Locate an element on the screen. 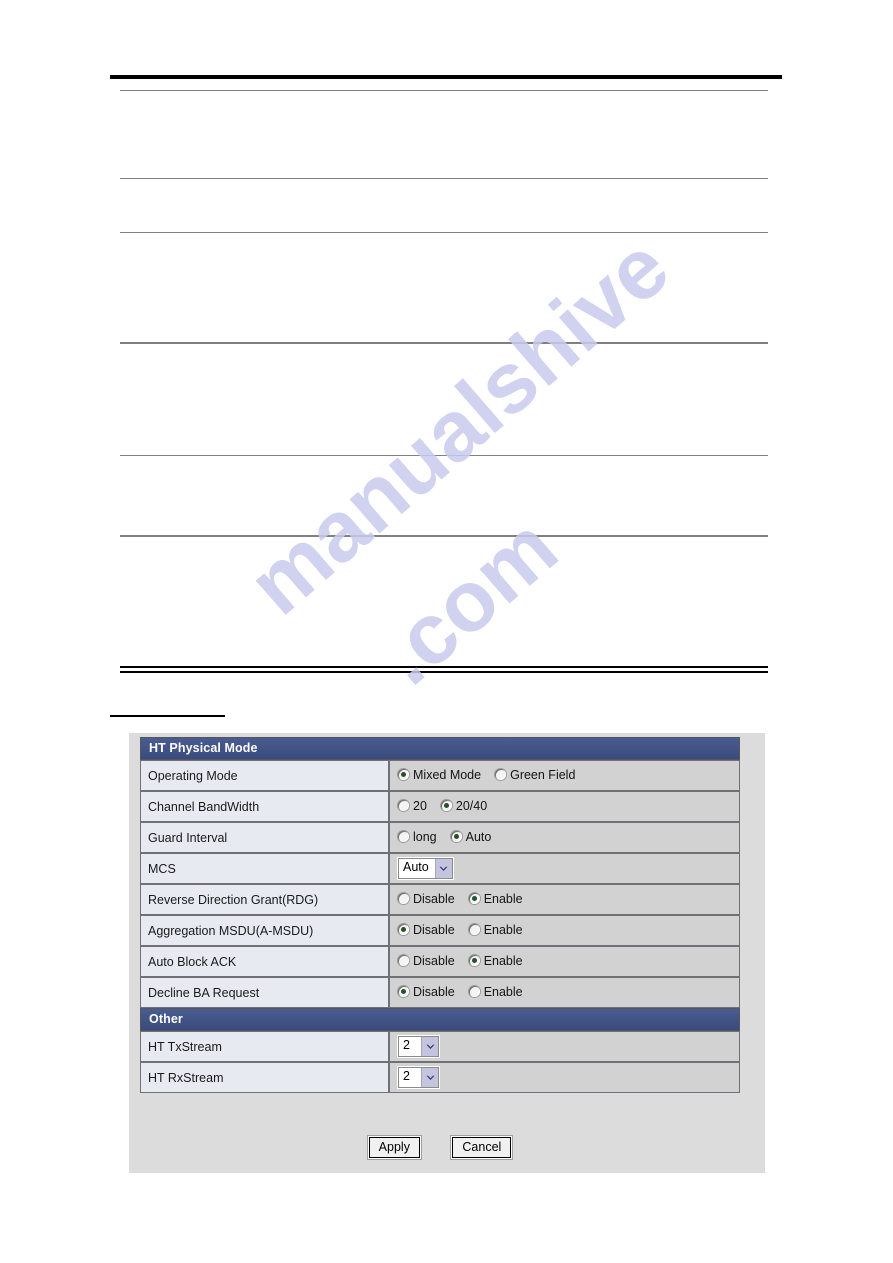 This screenshot has height=1263, width=893. row-value-aggregation-msdu-a-msdu: Disable Enable is located at coordinates (564, 930).